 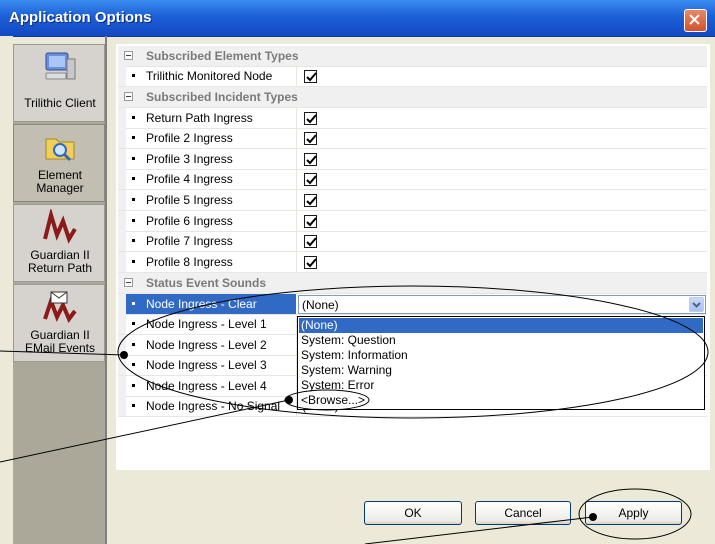 I want to click on chevron-down-icon, so click(x=696, y=305).